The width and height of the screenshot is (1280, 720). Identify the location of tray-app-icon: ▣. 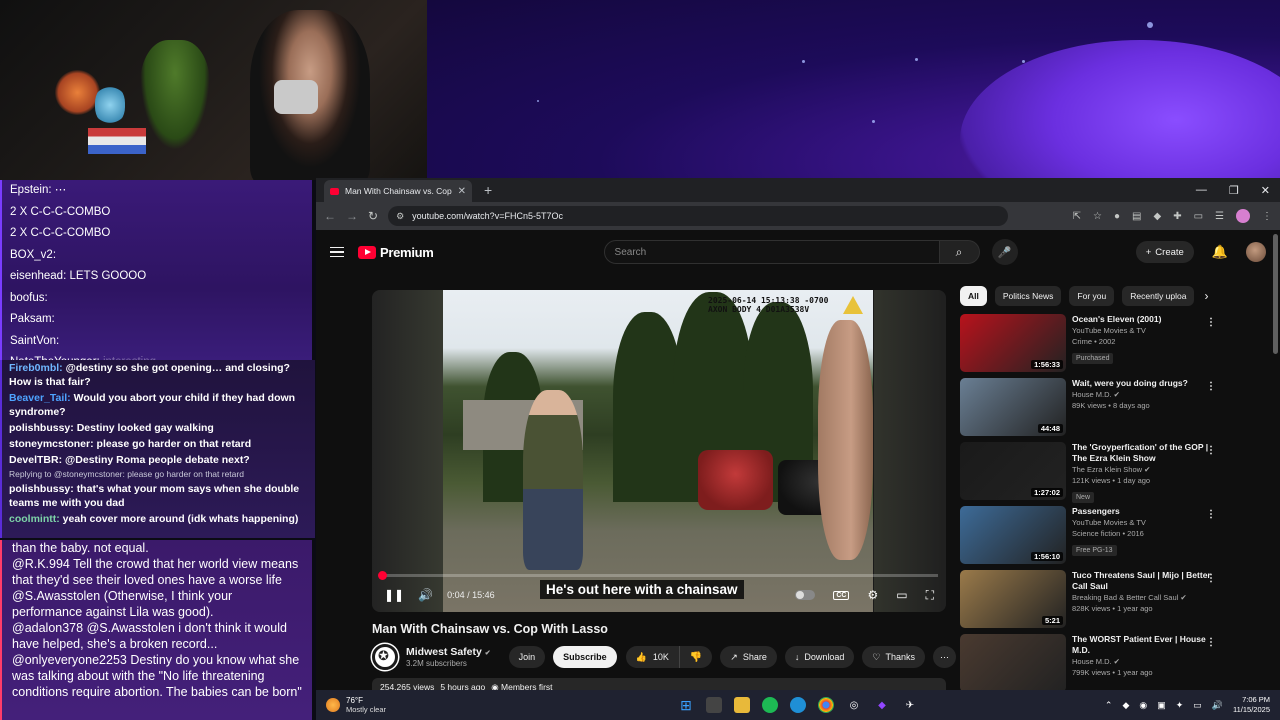
(1161, 705).